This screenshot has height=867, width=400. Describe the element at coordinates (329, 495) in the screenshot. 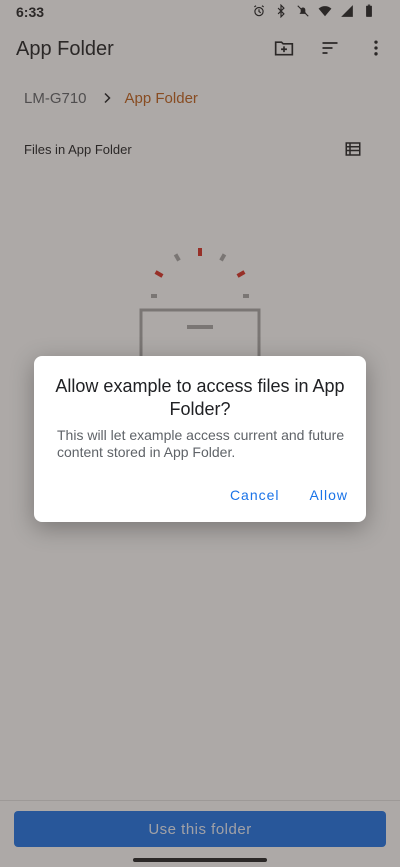

I see `allow-button: Allow` at that location.